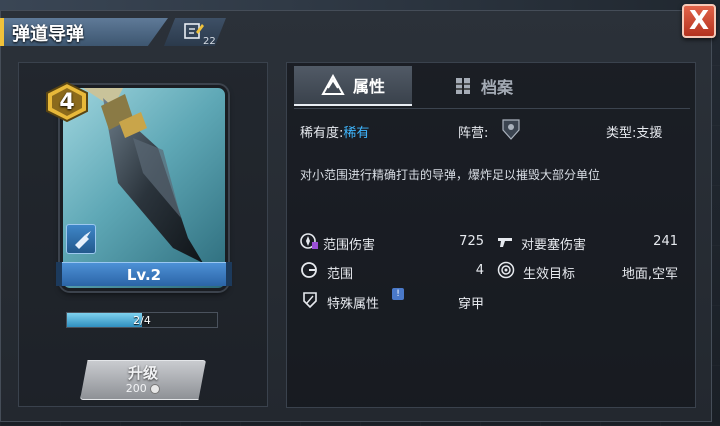 The width and height of the screenshot is (720, 426). Describe the element at coordinates (511, 129) in the screenshot. I see `faction-emblem-icon` at that location.